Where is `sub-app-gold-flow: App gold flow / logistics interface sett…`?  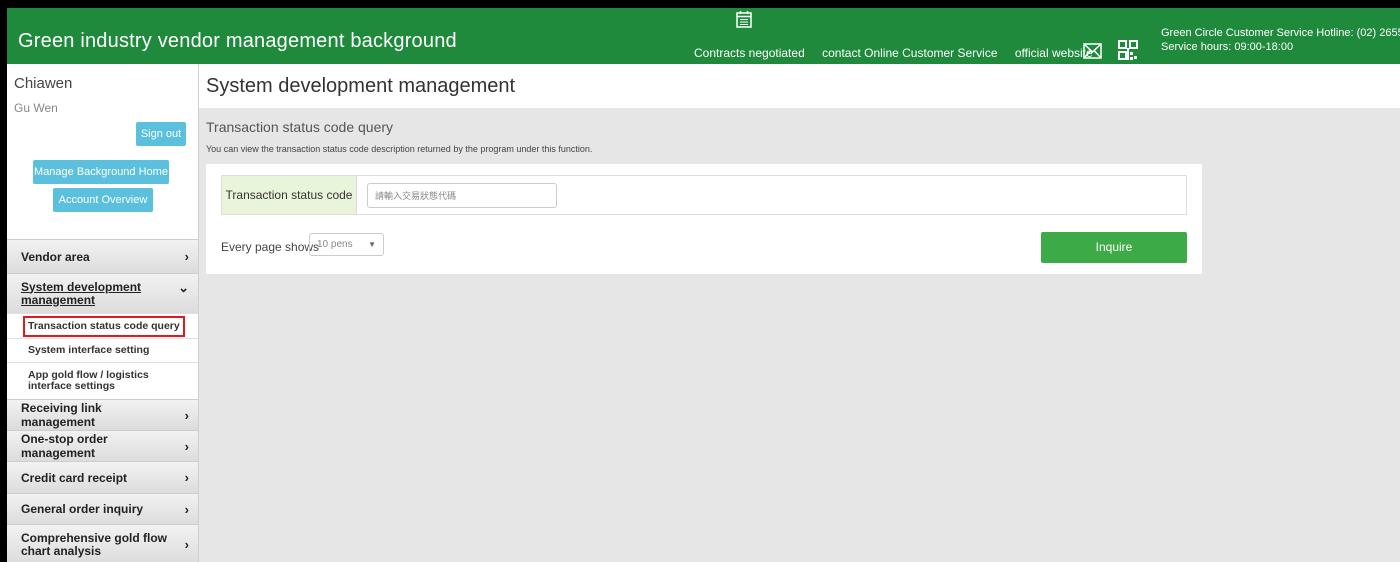
sub-app-gold-flow: App gold flow / logistics interface sett… is located at coordinates (102, 380).